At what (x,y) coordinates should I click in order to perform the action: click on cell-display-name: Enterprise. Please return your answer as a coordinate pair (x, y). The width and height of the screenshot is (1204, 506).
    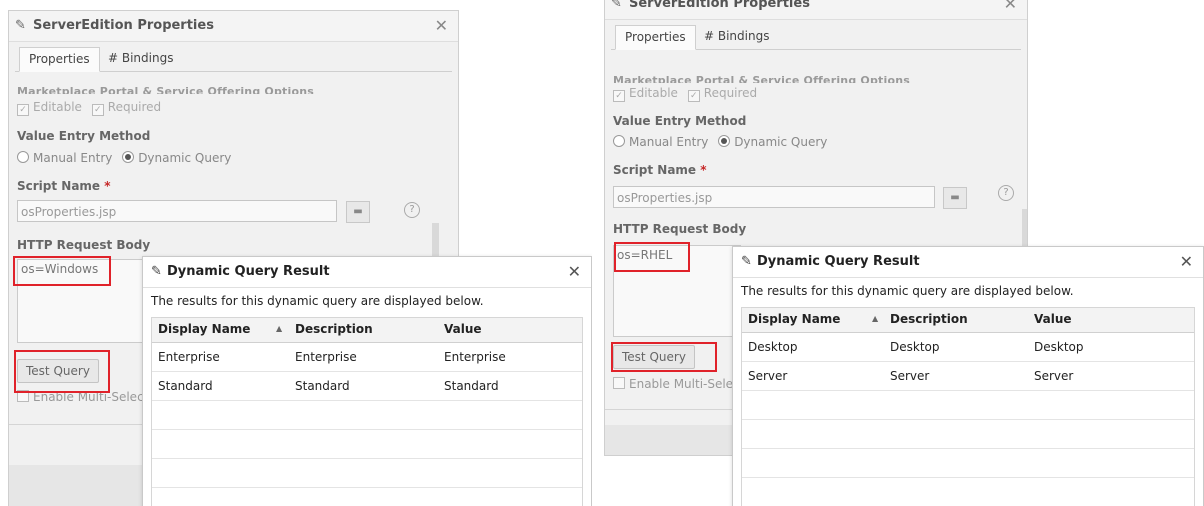
    Looking at the image, I should click on (189, 357).